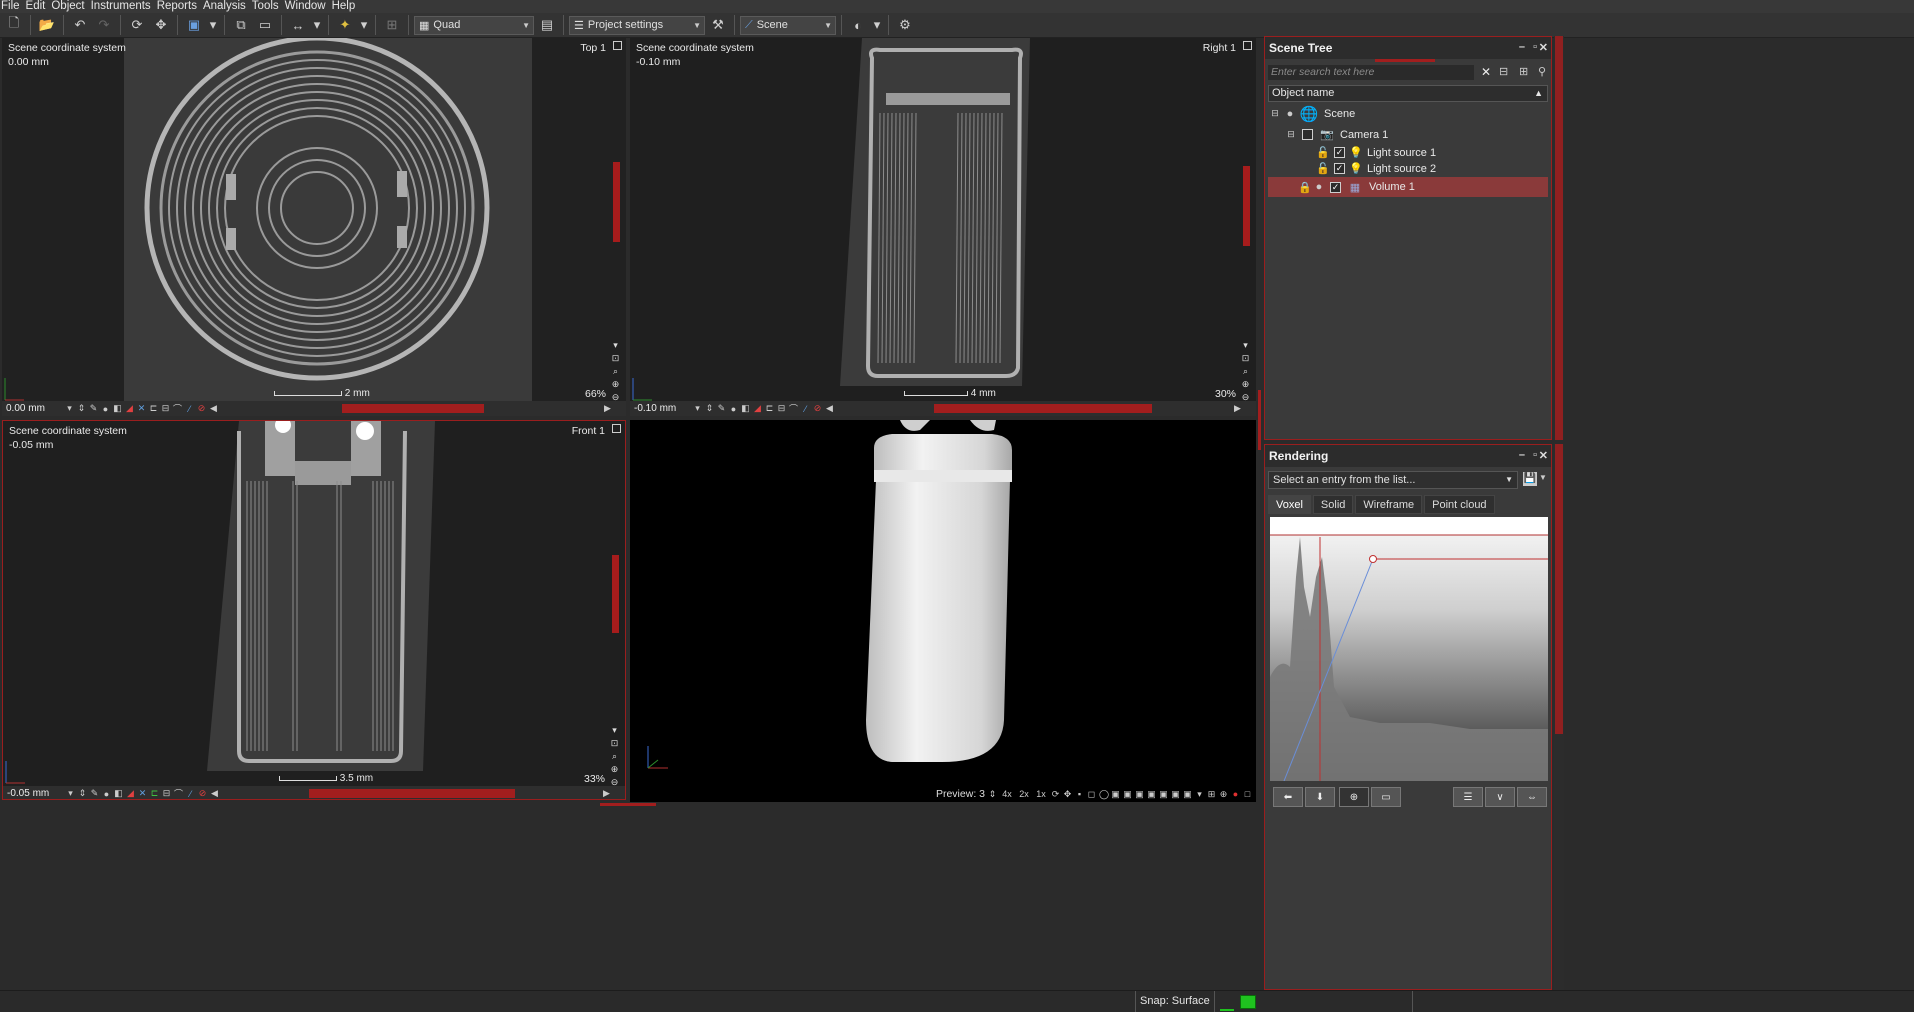 This screenshot has height=1012, width=1914. What do you see at coordinates (1408, 187) in the screenshot?
I see `tree-item-volume: 🔒 ● ✓ ▦ Volume 1` at bounding box center [1408, 187].